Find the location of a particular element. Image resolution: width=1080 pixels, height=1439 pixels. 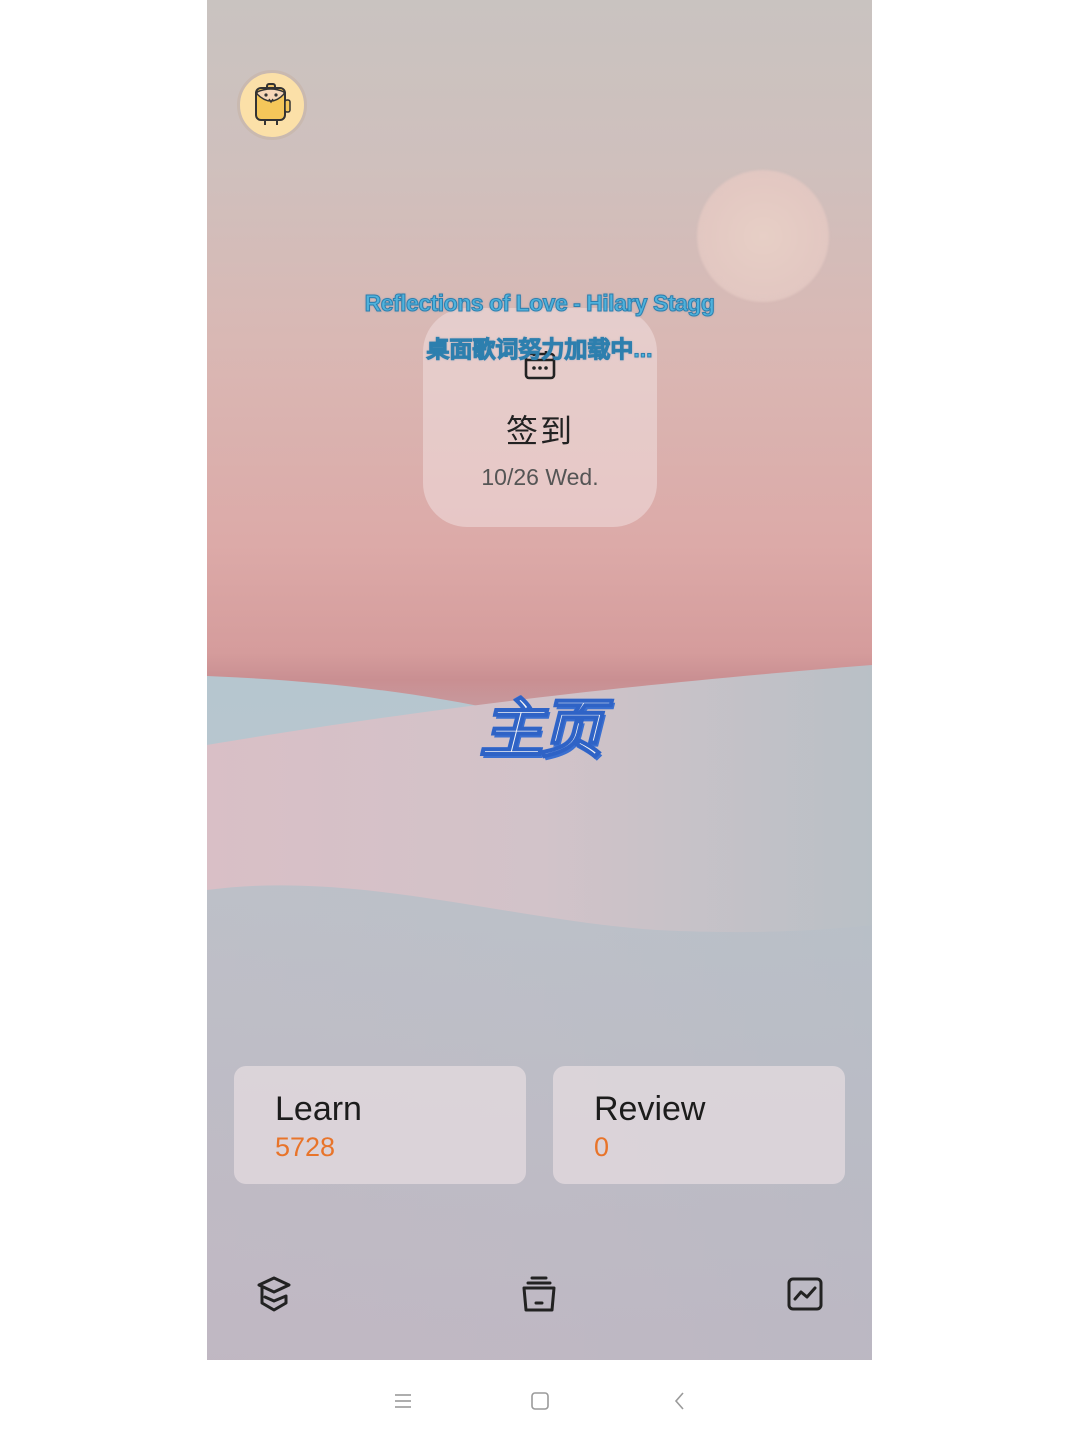

moon is located at coordinates (763, 236).